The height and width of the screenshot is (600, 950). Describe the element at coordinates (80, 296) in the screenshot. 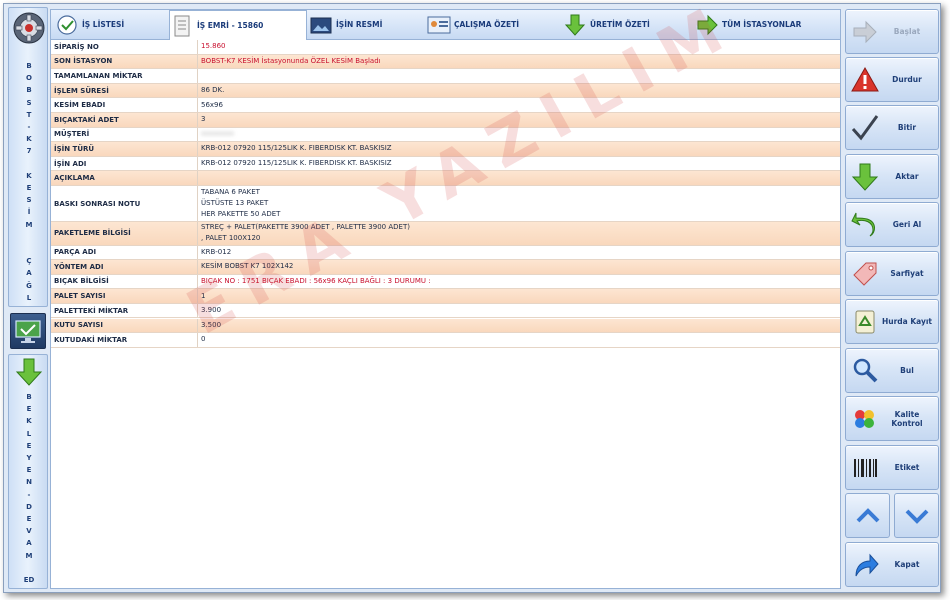

I see `row-label: PALET SAYISI` at that location.